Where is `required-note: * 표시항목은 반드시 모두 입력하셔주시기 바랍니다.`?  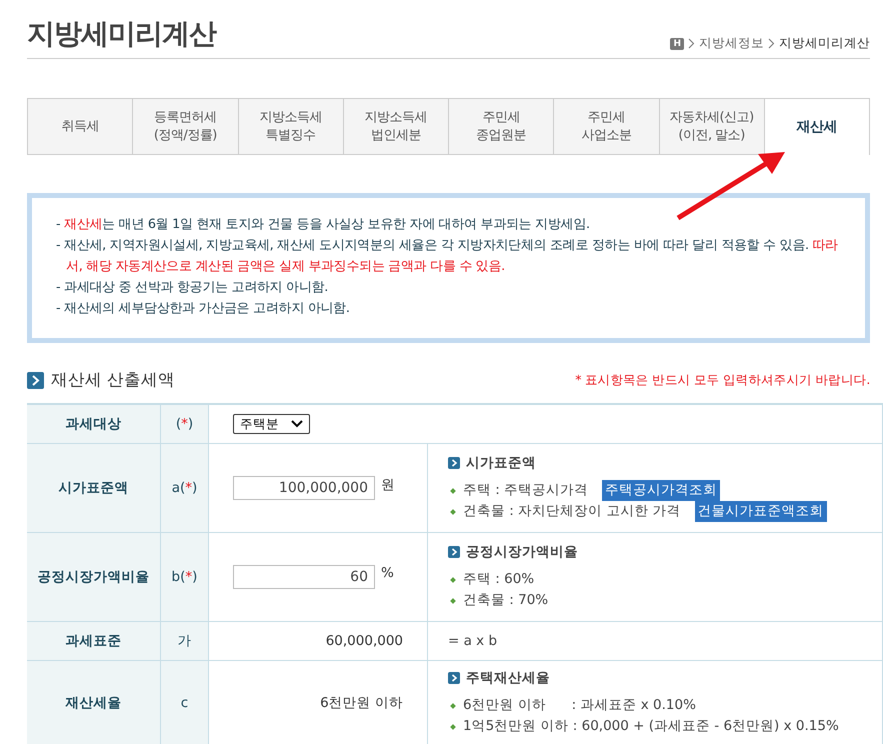 required-note: * 표시항목은 반드시 모두 입력하셔주시기 바랍니다. is located at coordinates (722, 380).